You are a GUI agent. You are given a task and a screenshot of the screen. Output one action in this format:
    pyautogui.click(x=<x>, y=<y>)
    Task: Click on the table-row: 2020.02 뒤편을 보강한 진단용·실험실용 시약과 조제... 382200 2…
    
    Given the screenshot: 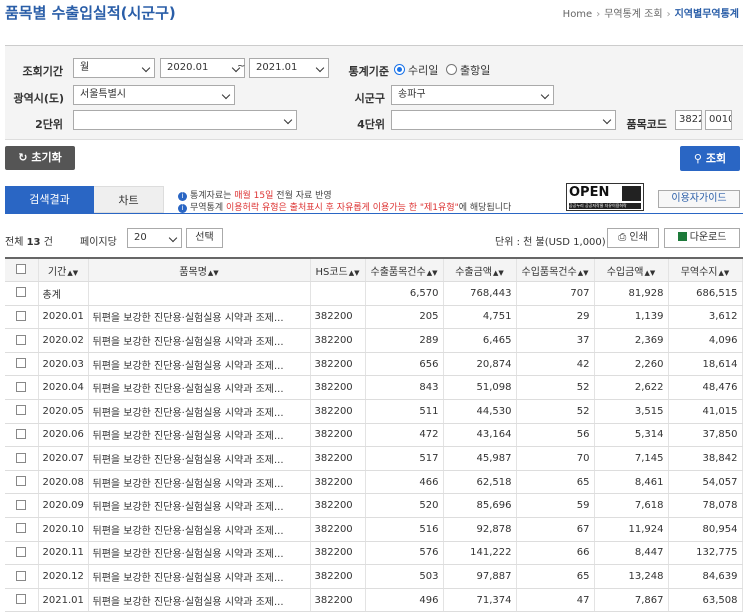 What is the action you would take?
    pyautogui.click(x=374, y=340)
    